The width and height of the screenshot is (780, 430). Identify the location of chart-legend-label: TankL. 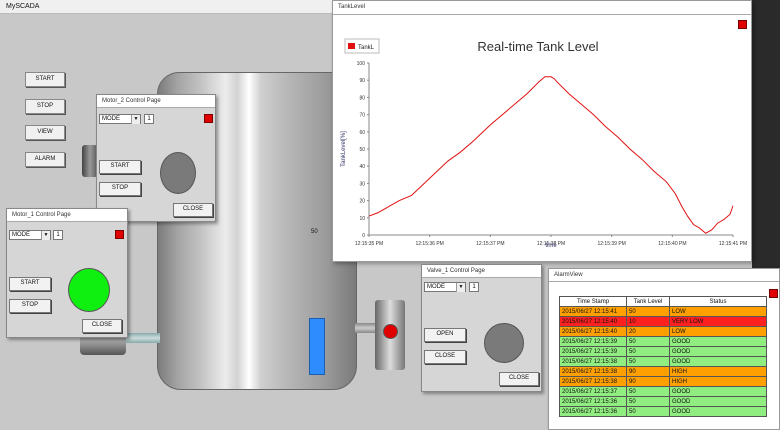
(366, 48).